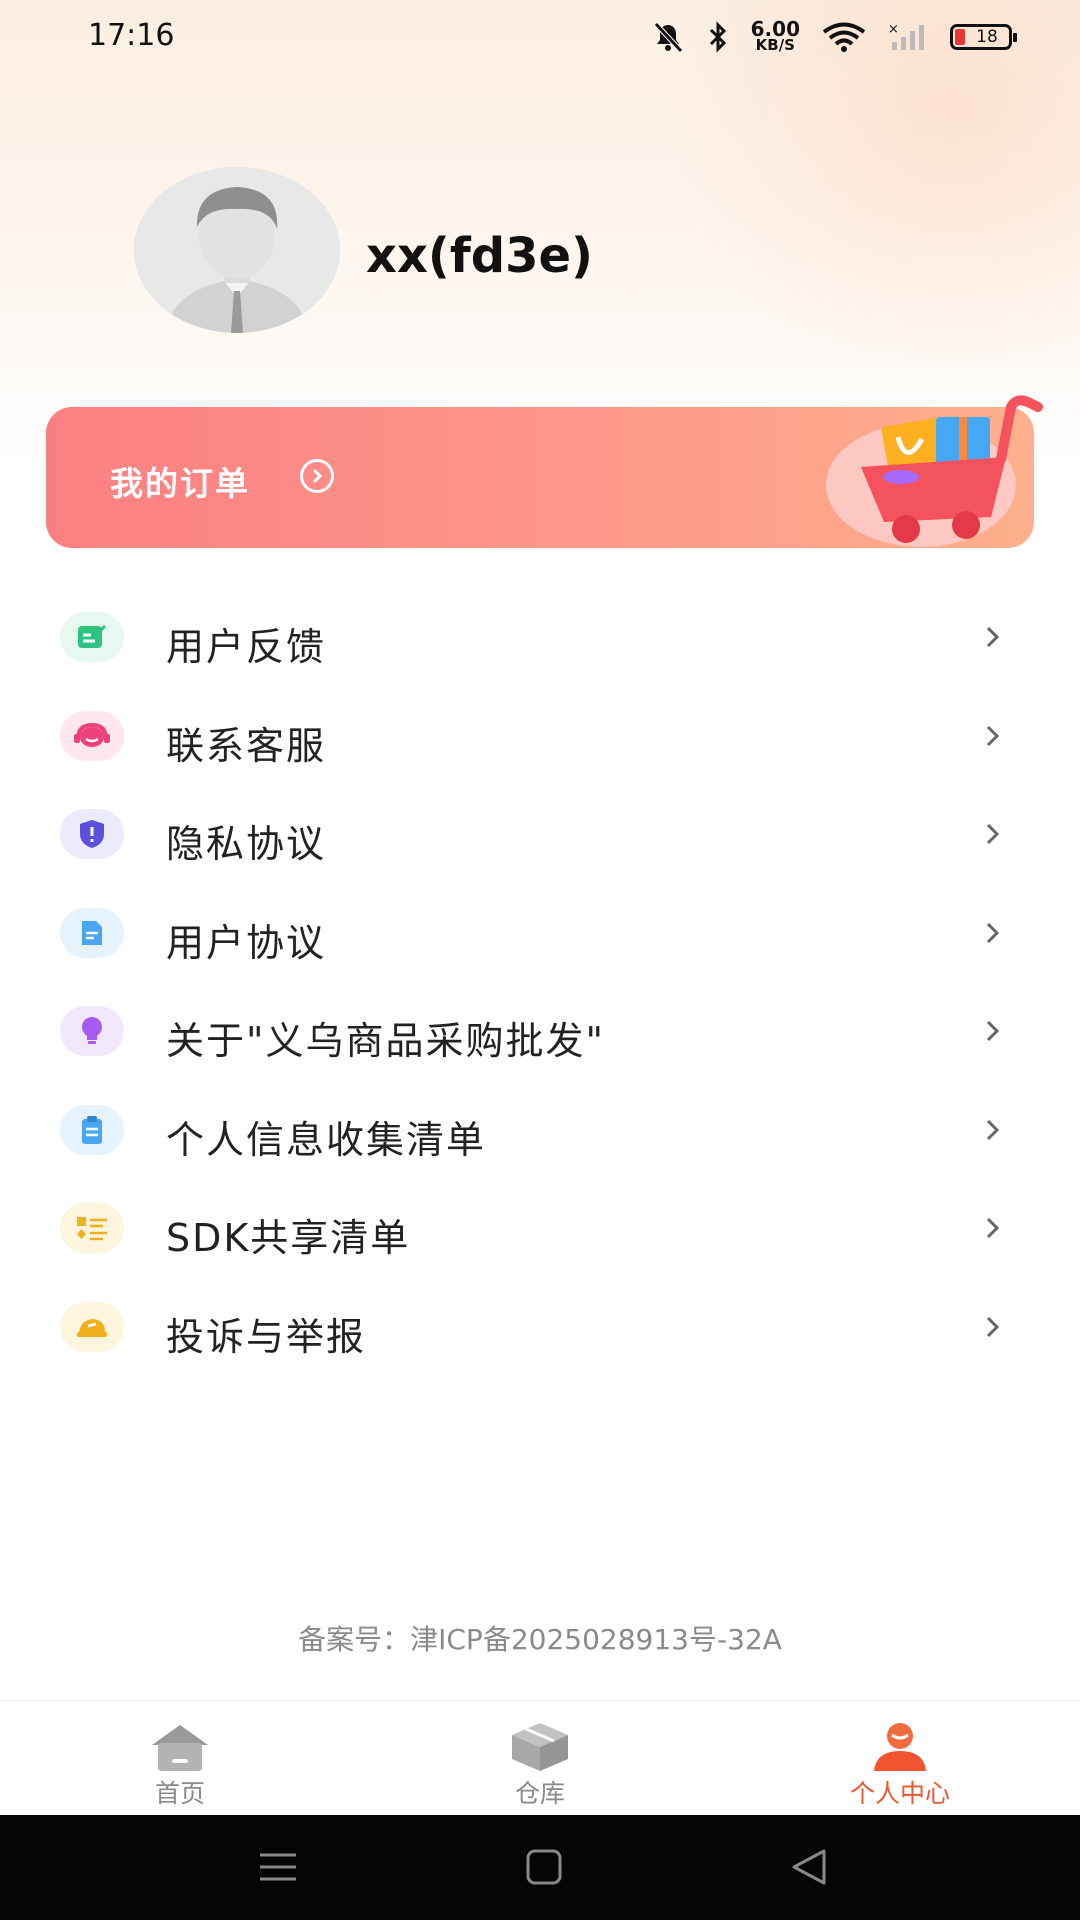  Describe the element at coordinates (539, 1793) in the screenshot. I see `tab-label: 仓库` at that location.